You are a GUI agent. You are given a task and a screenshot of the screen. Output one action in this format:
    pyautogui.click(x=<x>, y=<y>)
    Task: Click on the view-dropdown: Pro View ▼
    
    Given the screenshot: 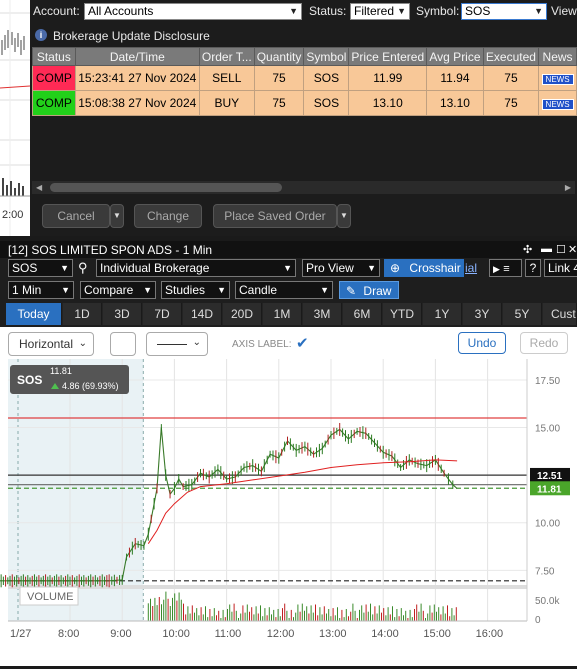 What is the action you would take?
    pyautogui.click(x=341, y=268)
    